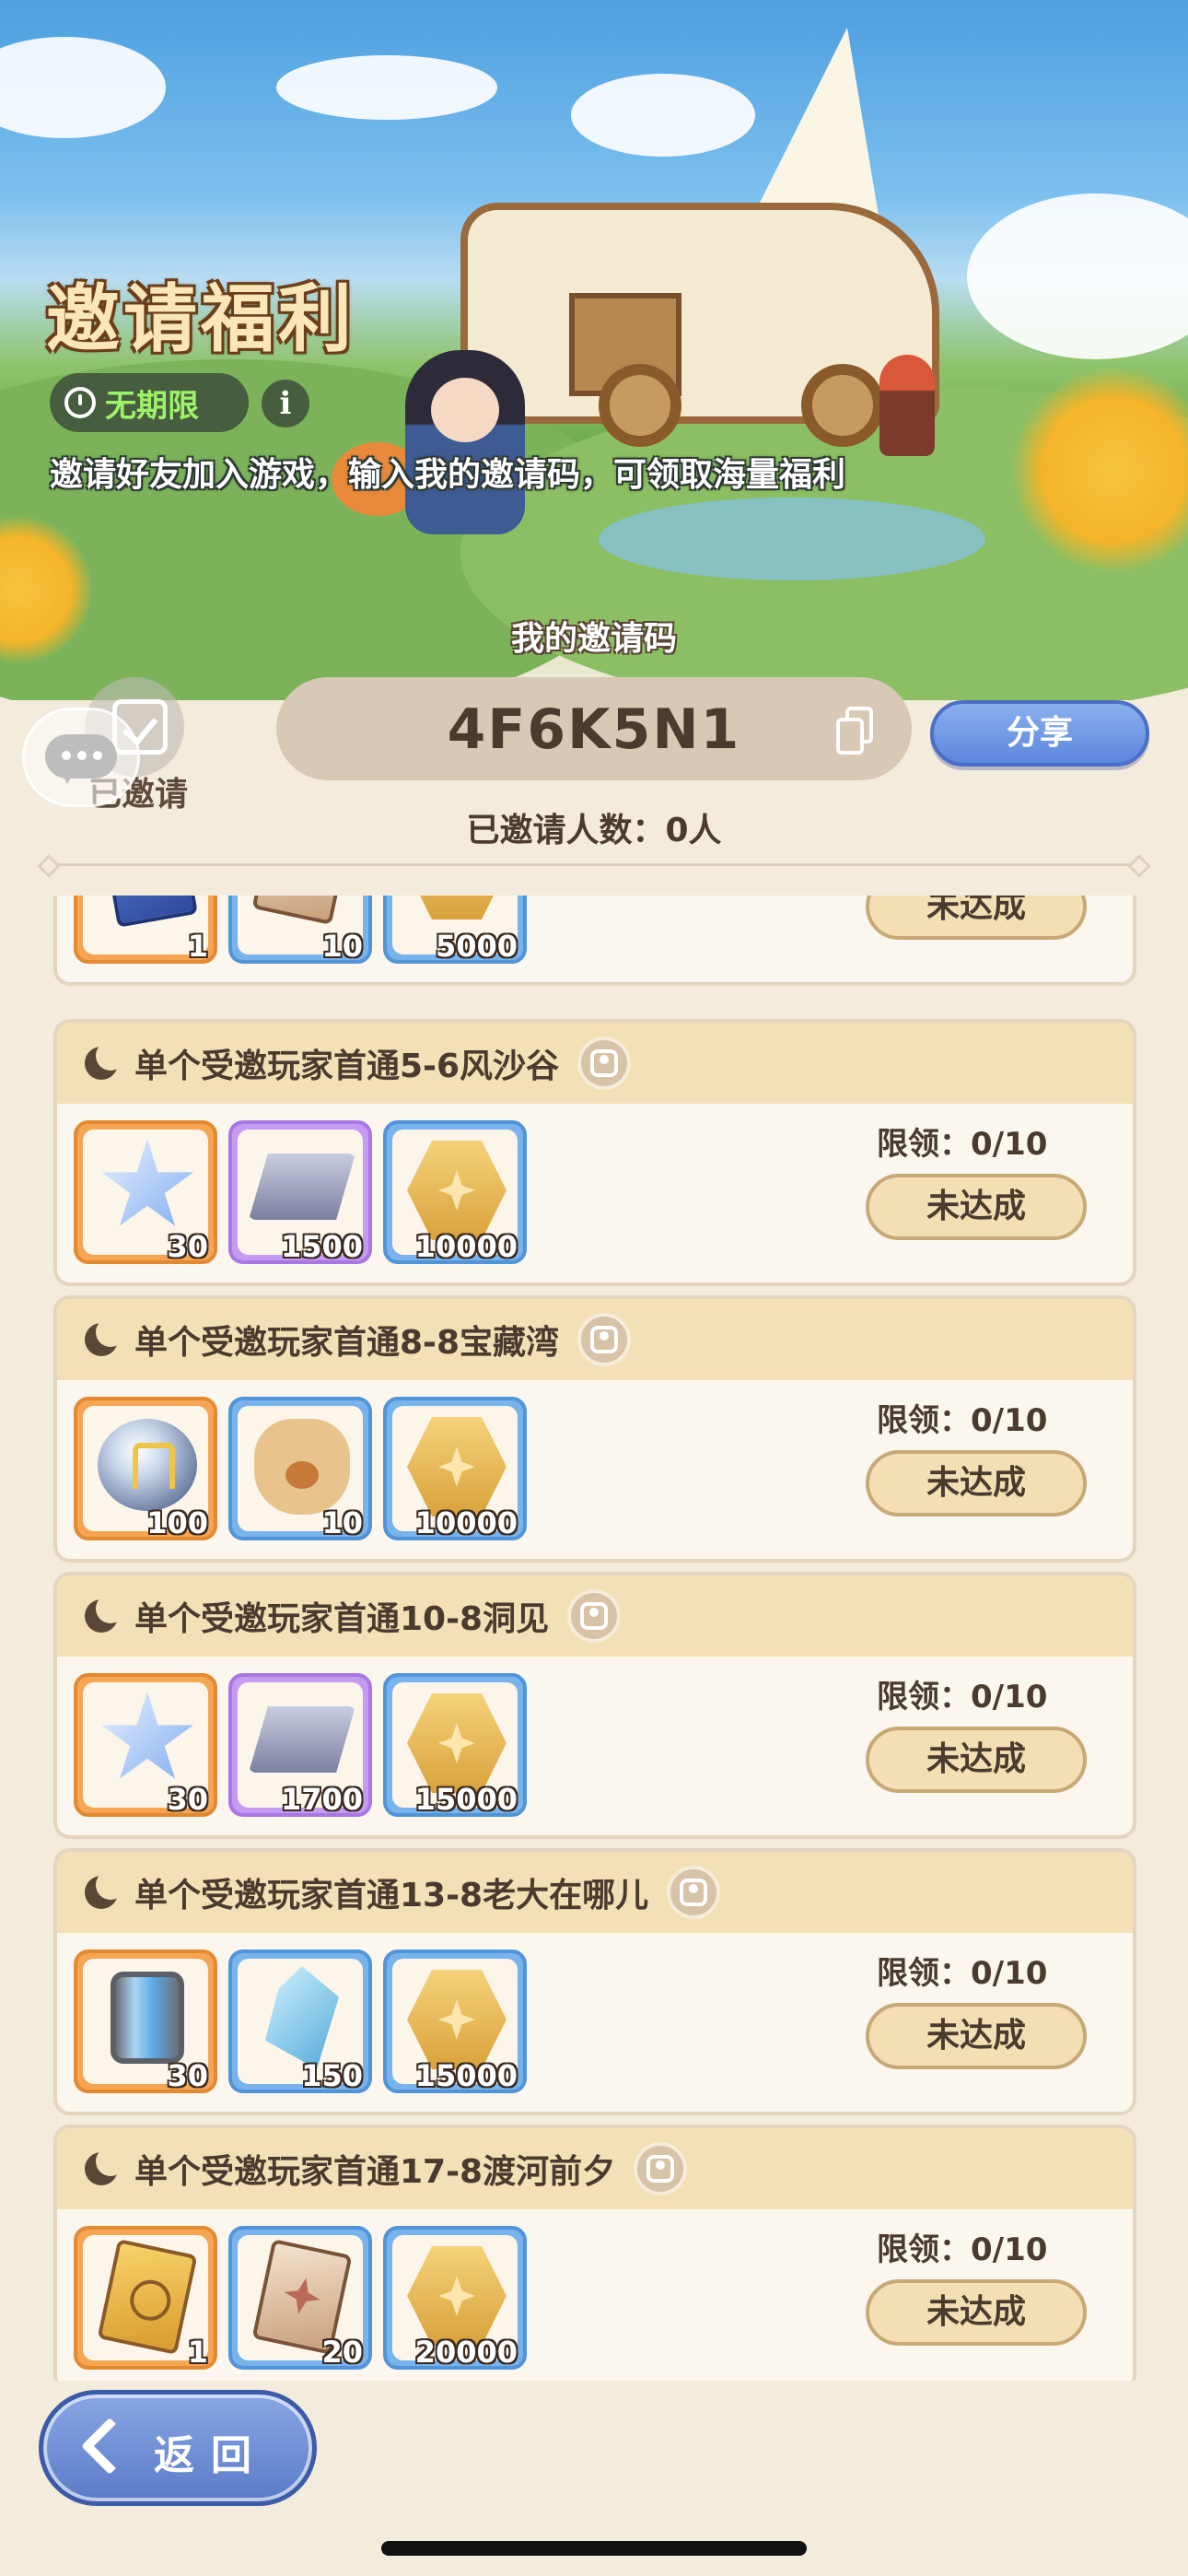 The width and height of the screenshot is (1188, 2576). I want to click on mission-title: 单个受邀玩家首通13-8老大在哪儿, so click(391, 1895).